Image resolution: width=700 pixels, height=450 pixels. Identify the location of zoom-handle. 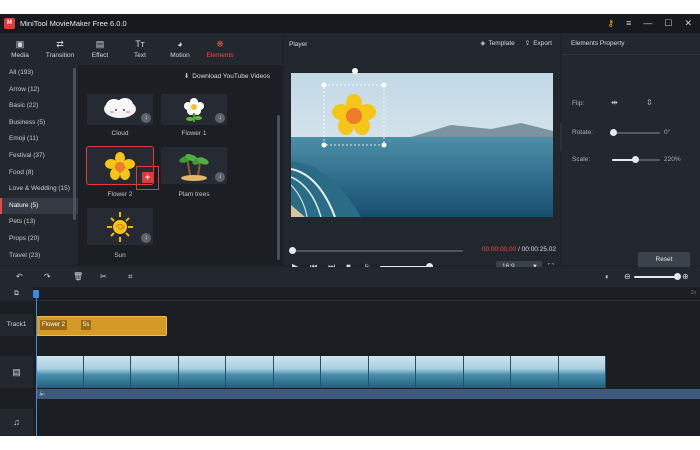
(677, 276).